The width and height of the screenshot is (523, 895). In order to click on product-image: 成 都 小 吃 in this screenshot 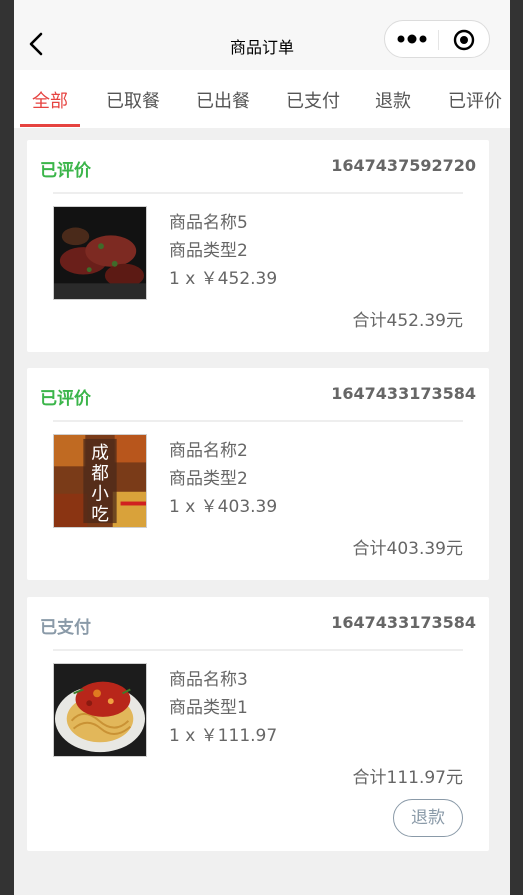, I will do `click(100, 481)`.